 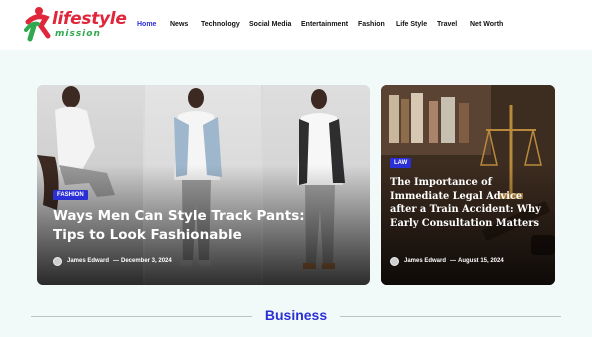 I want to click on category-badge-law: LAW, so click(x=401, y=163).